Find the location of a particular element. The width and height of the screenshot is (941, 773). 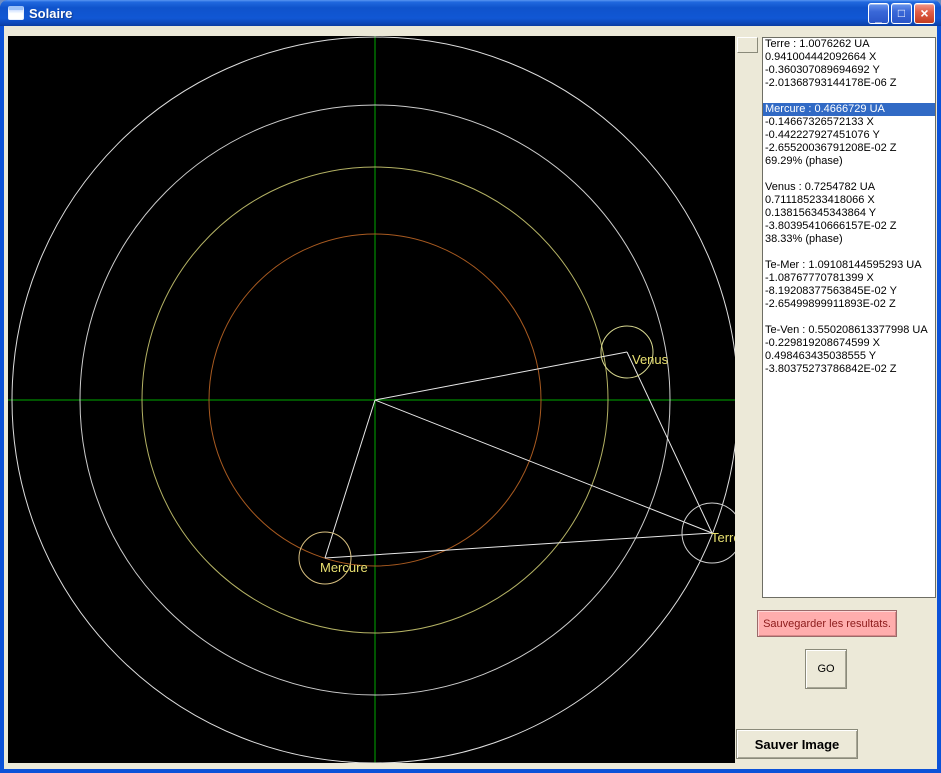

maximize-icon: □ is located at coordinates (901, 13).